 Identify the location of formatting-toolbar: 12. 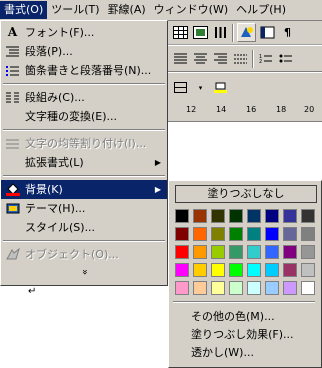
(245, 59).